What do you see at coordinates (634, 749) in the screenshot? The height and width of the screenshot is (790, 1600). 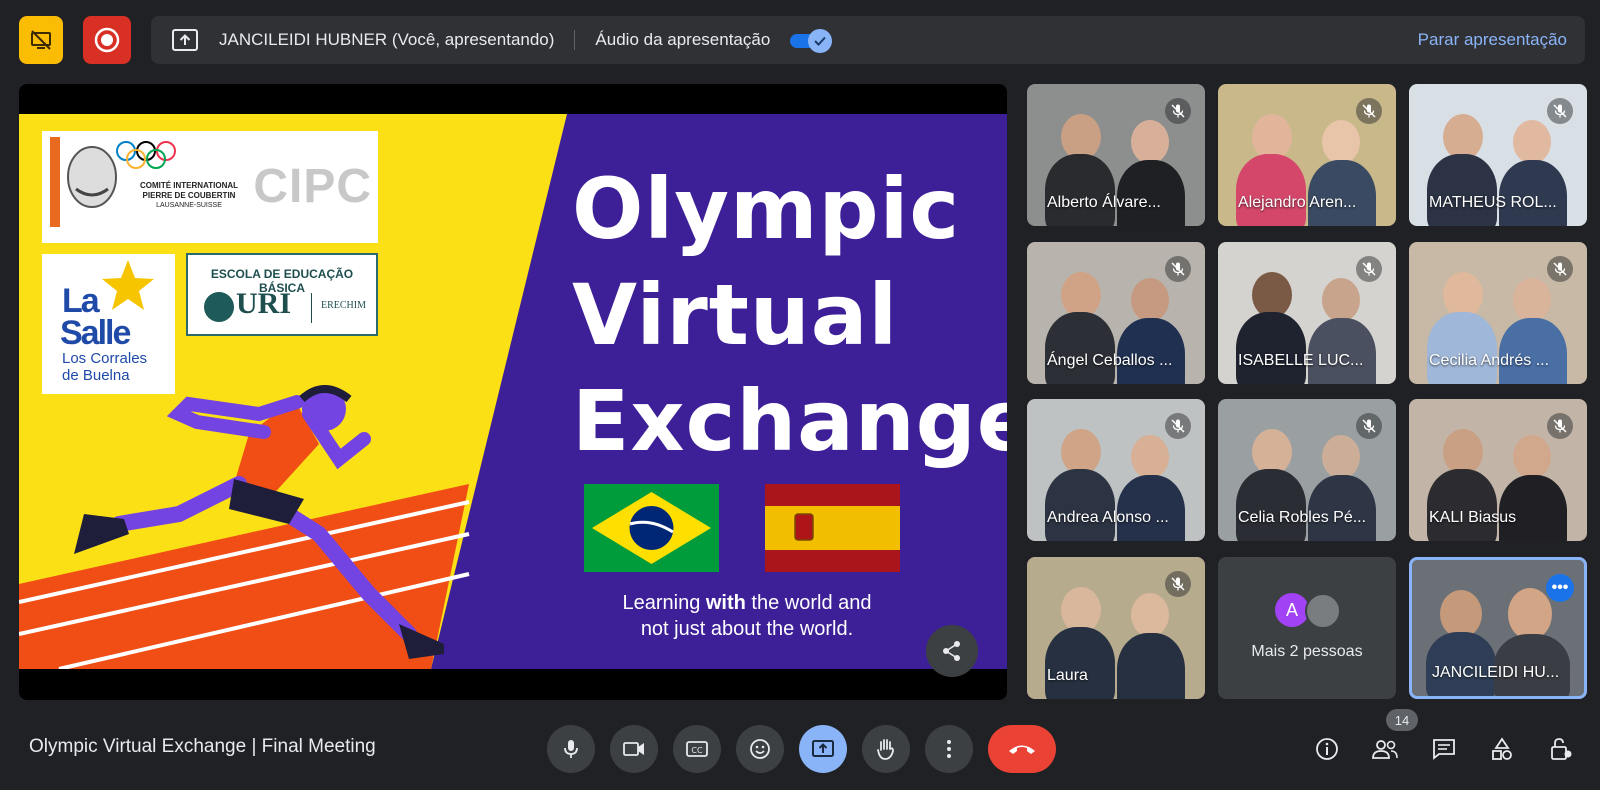 I see `camera-button` at bounding box center [634, 749].